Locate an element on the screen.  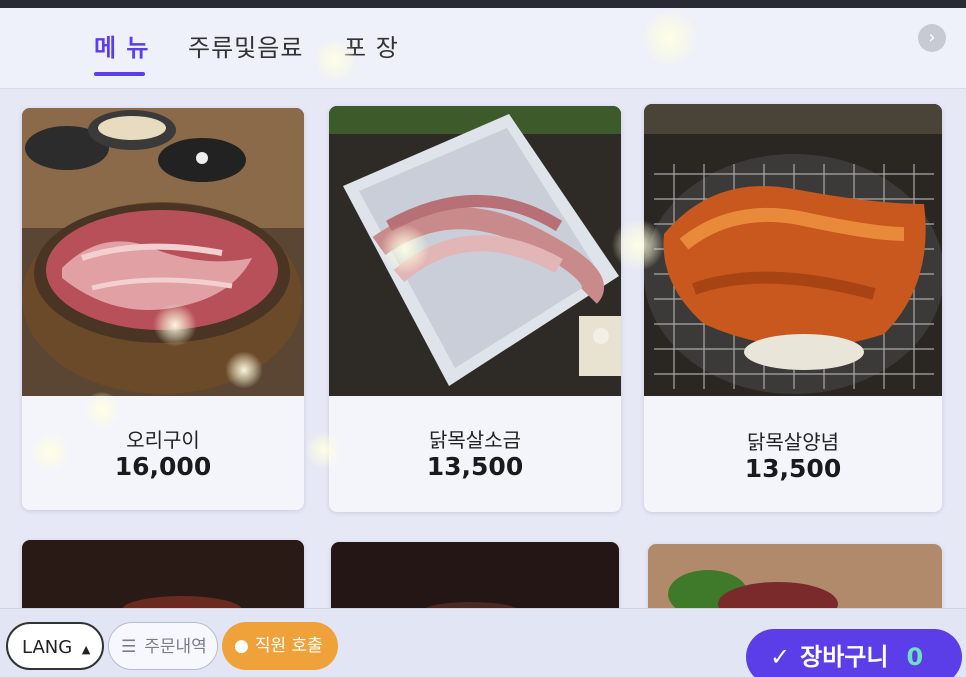
seasoned-chicken-neck-photo is located at coordinates (793, 250).